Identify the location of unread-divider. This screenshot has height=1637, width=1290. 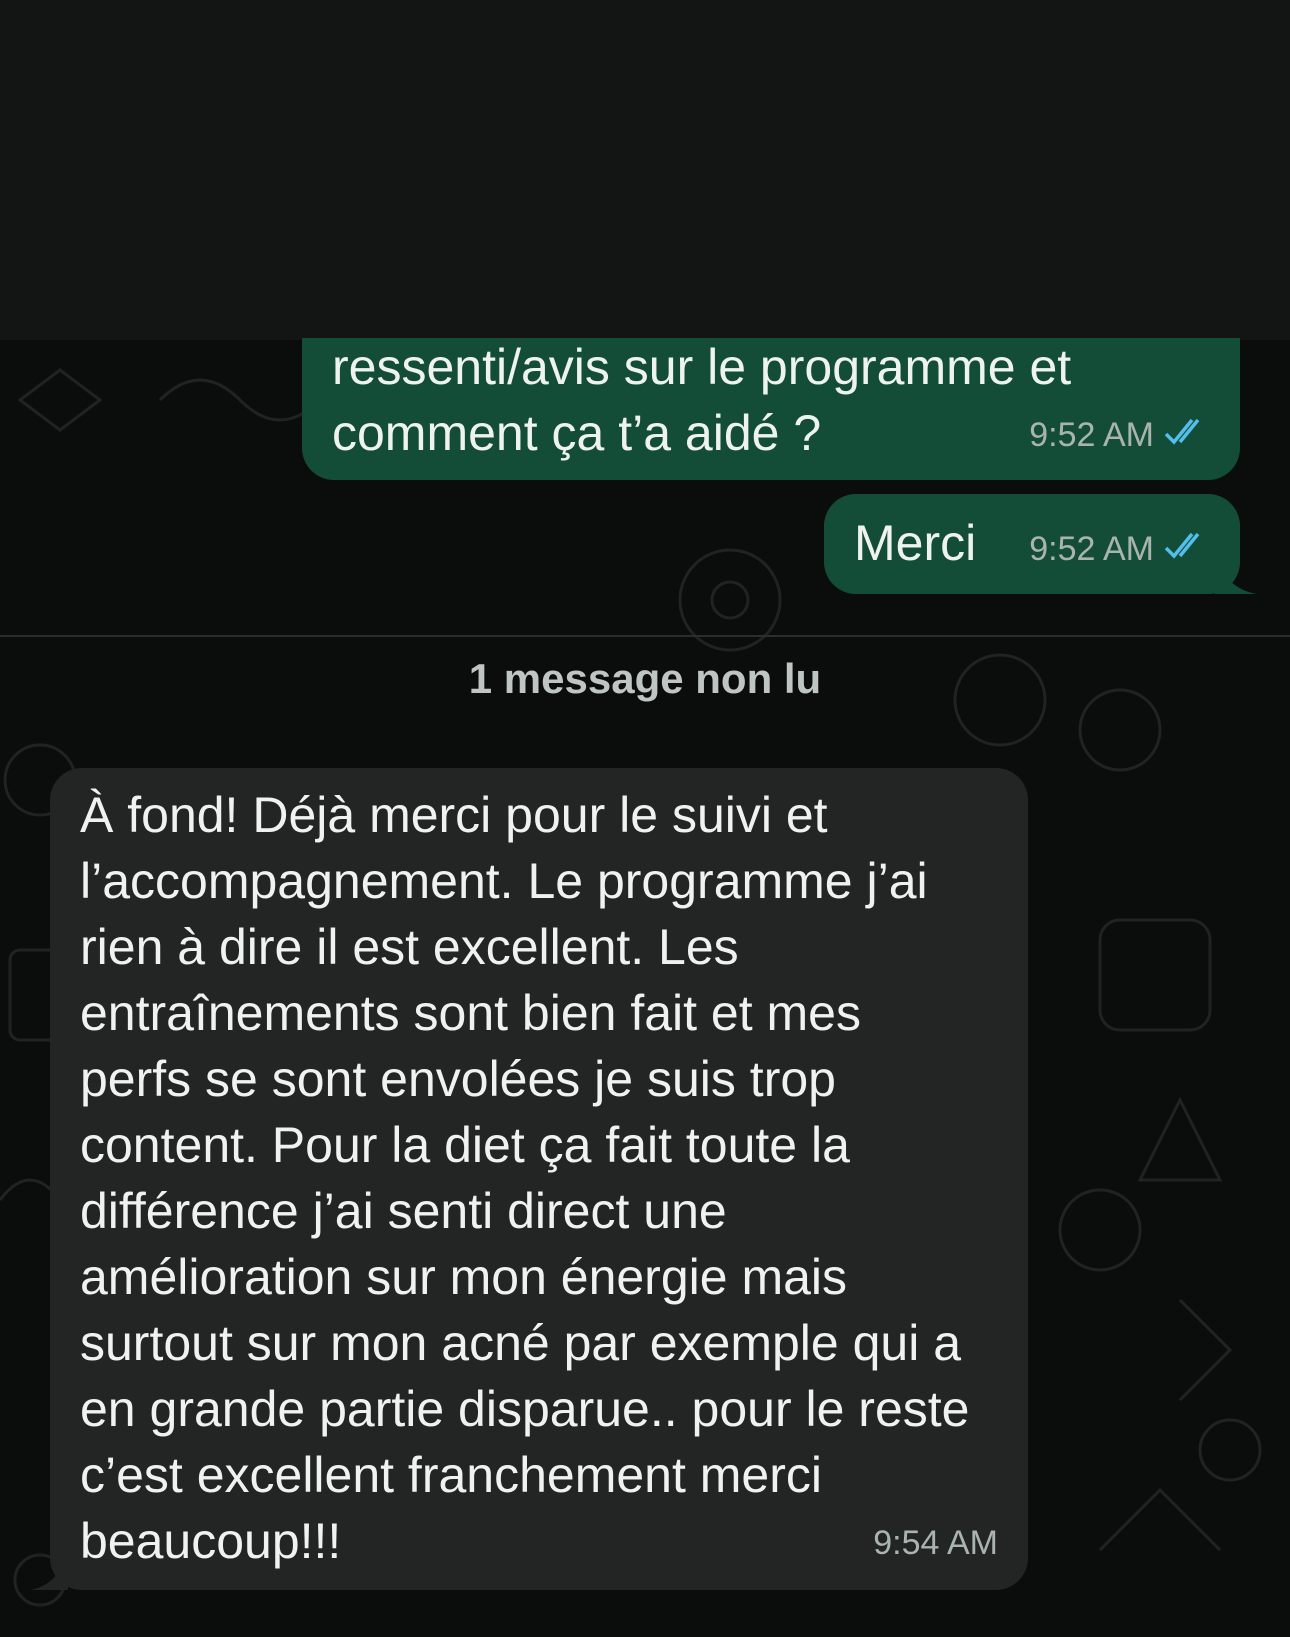
(645, 636).